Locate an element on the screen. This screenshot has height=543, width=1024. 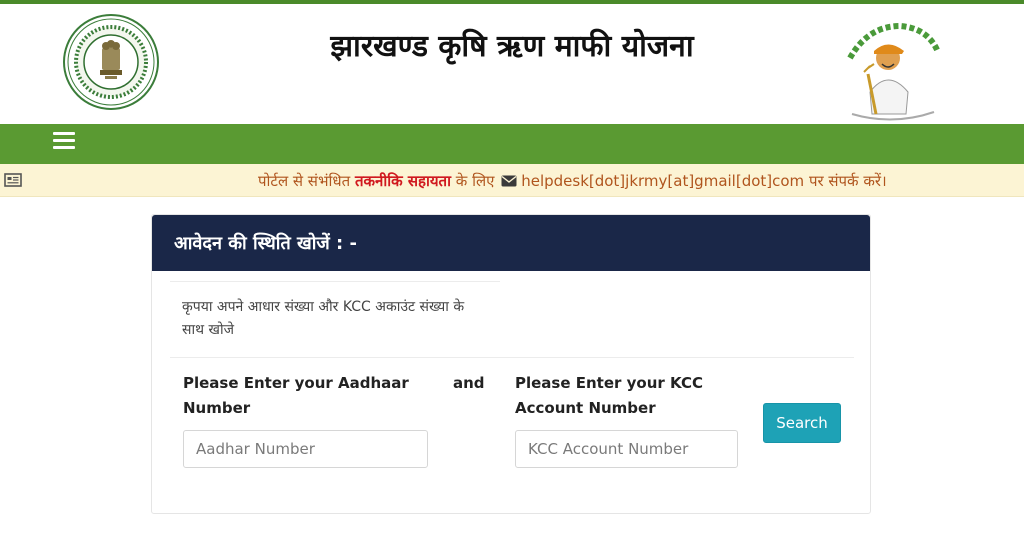
hamburger-menu-icon is located at coordinates (64, 142).